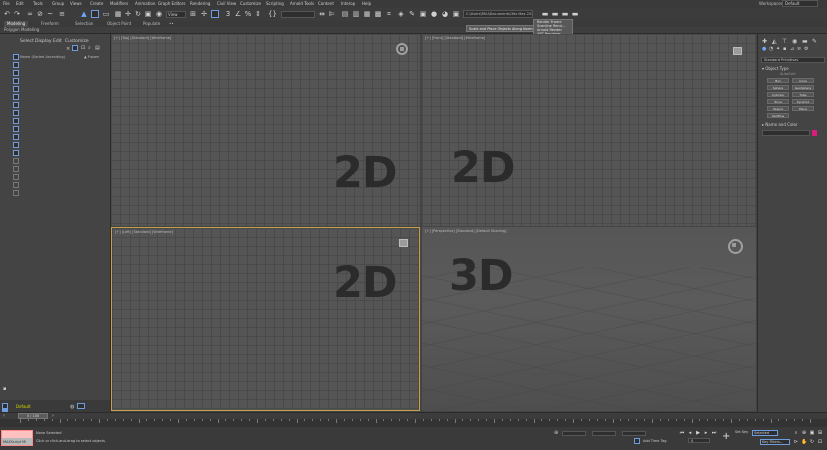 This screenshot has height=450, width=827. What do you see at coordinates (812, 442) in the screenshot?
I see `orbit-icon: ↻` at bounding box center [812, 442].